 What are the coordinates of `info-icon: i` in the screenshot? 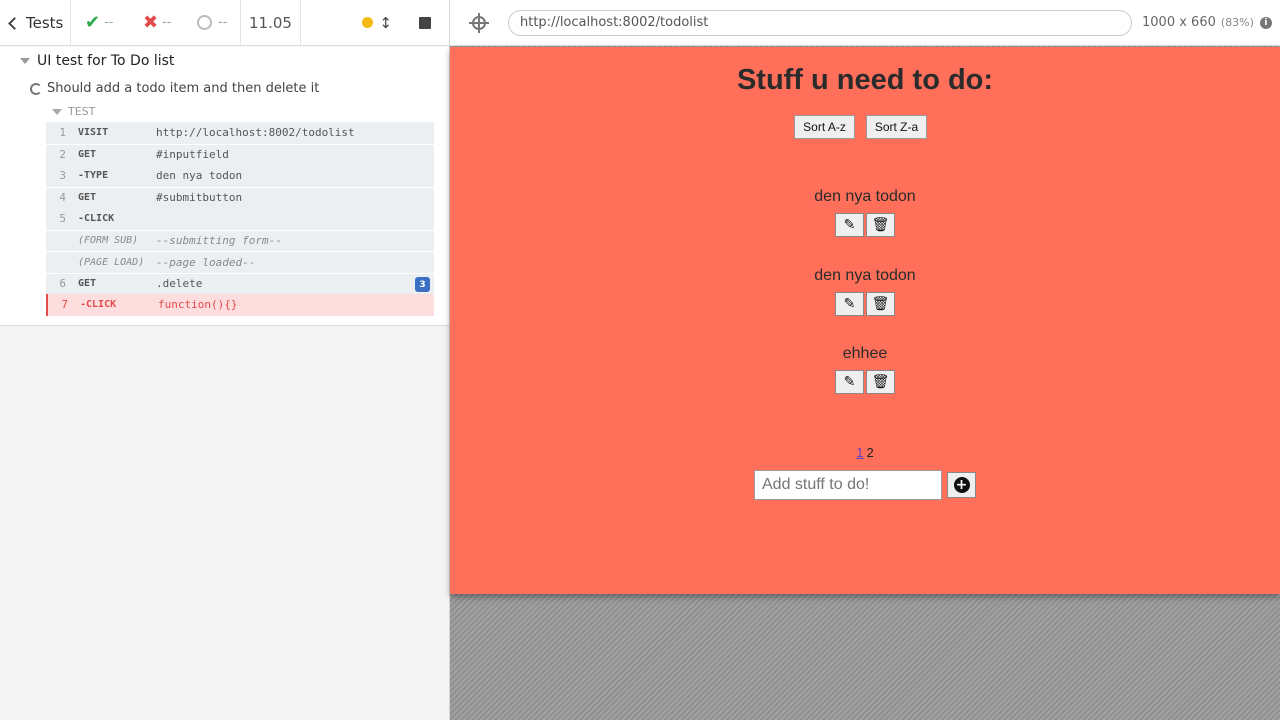 It's located at (1265, 22).